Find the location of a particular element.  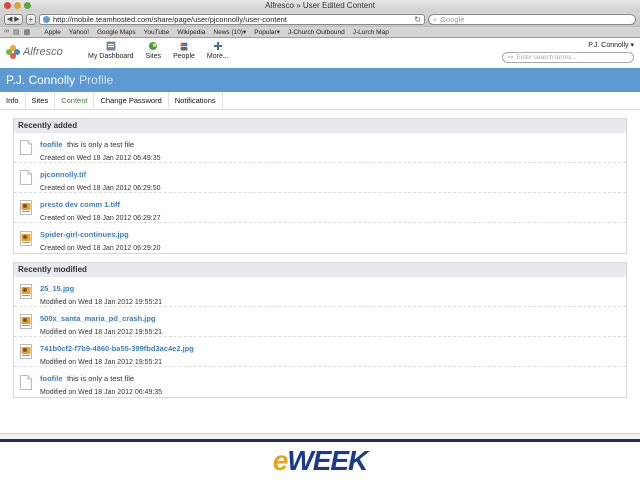

top-sites-icon: ▦ is located at coordinates (27, 32).